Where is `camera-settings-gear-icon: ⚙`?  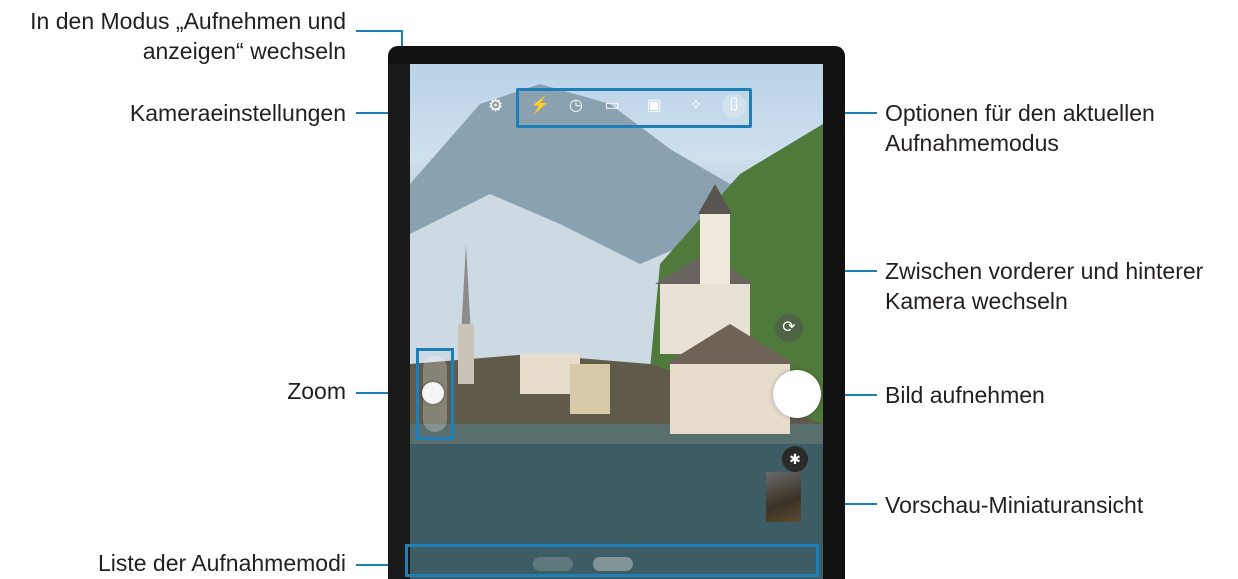
camera-settings-gear-icon: ⚙ is located at coordinates (495, 106).